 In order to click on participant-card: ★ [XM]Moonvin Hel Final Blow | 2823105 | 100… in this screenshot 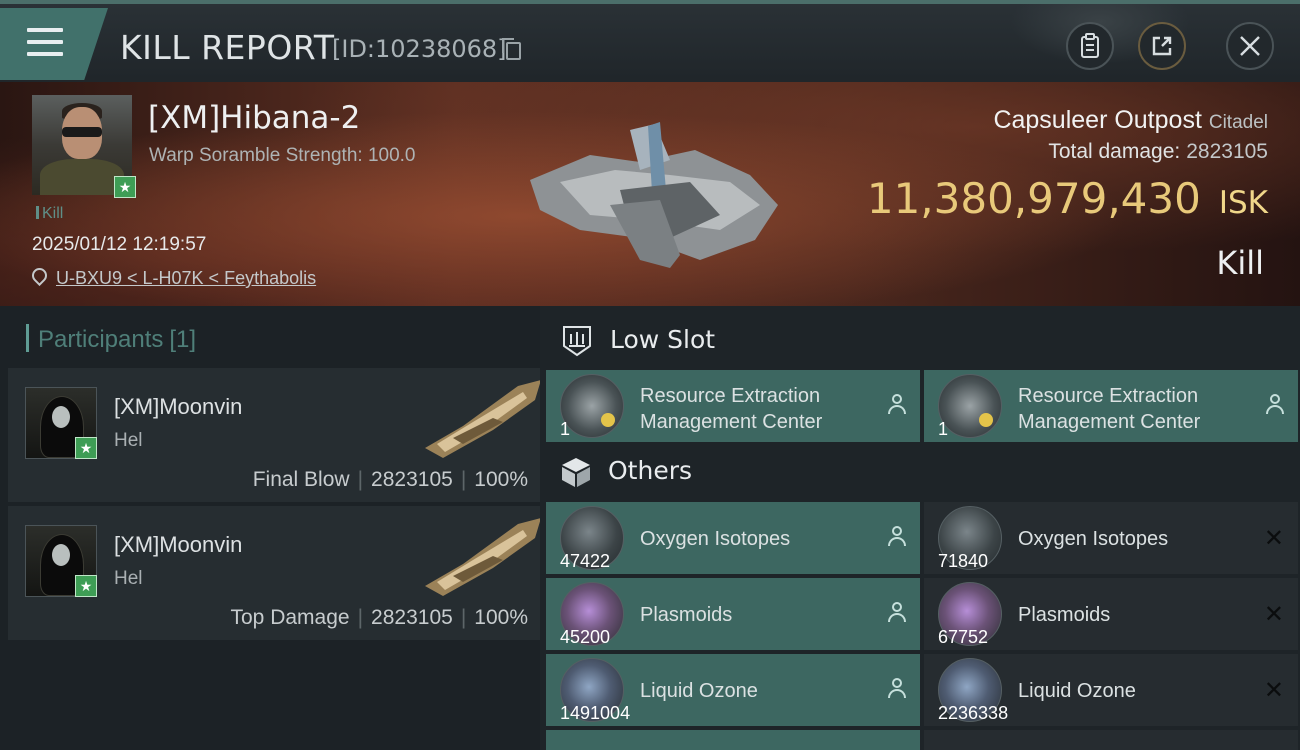, I will do `click(274, 435)`.